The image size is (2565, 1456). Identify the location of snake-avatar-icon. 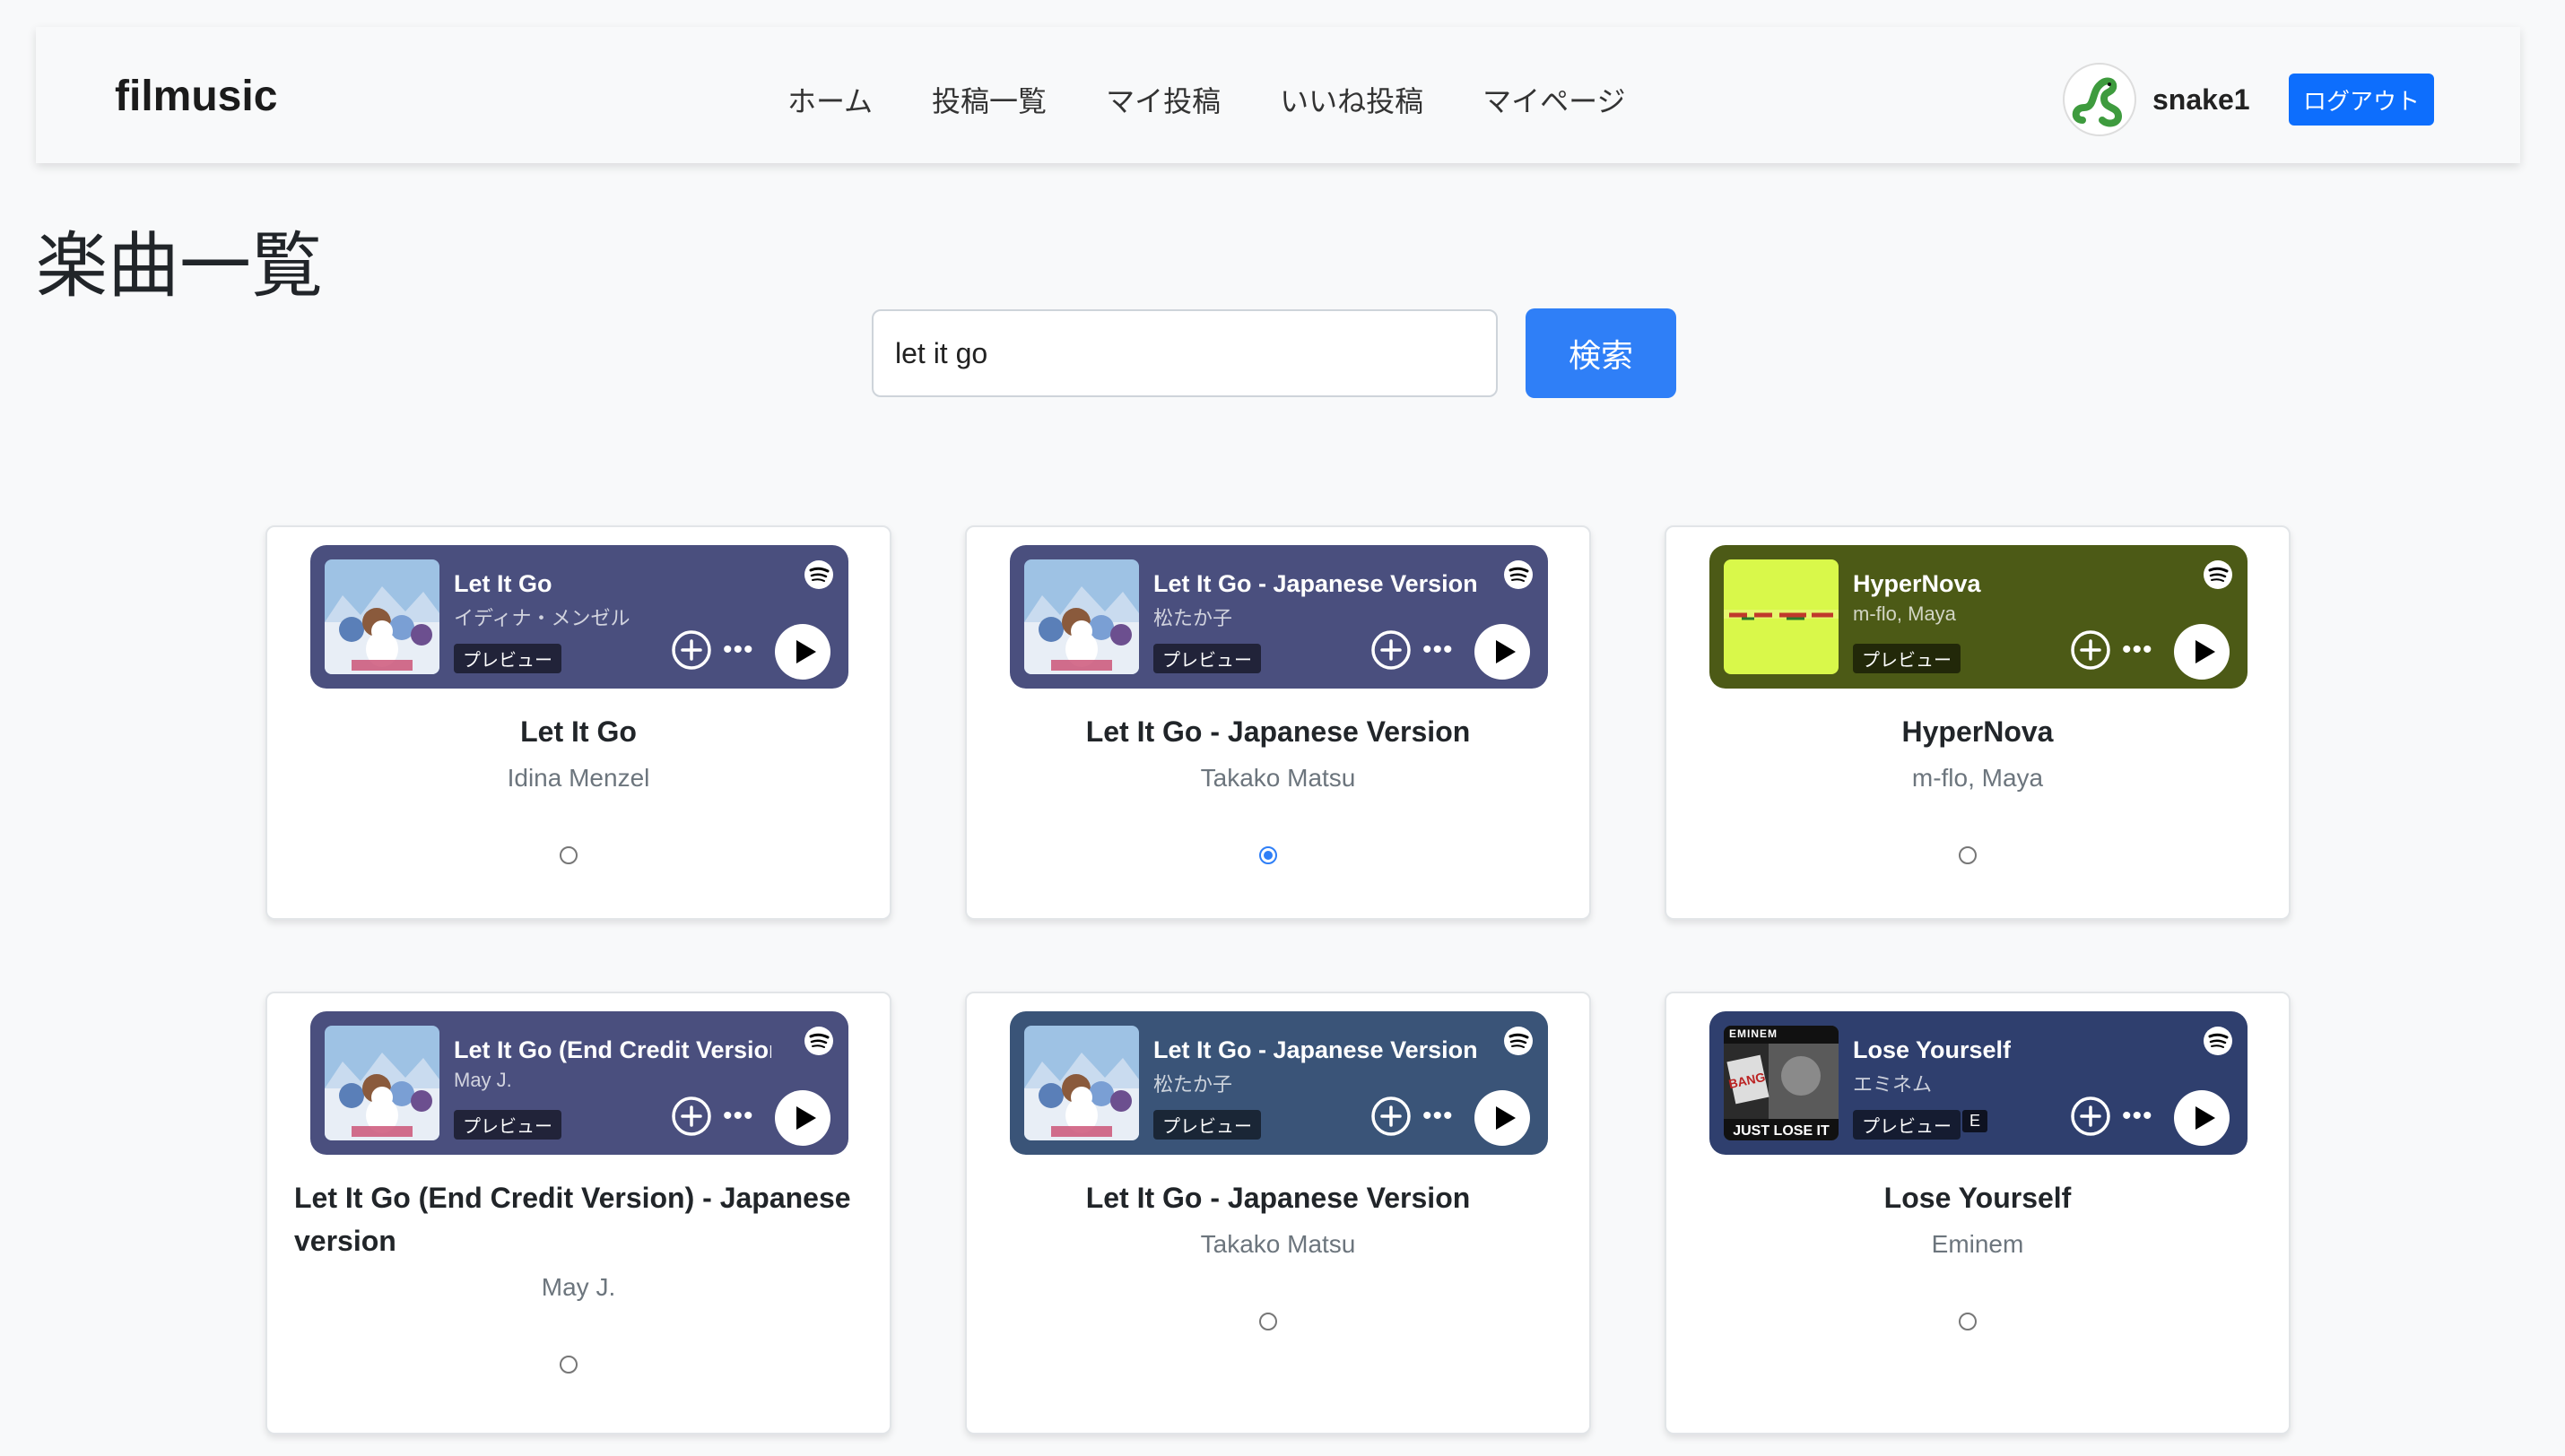
(2097, 102).